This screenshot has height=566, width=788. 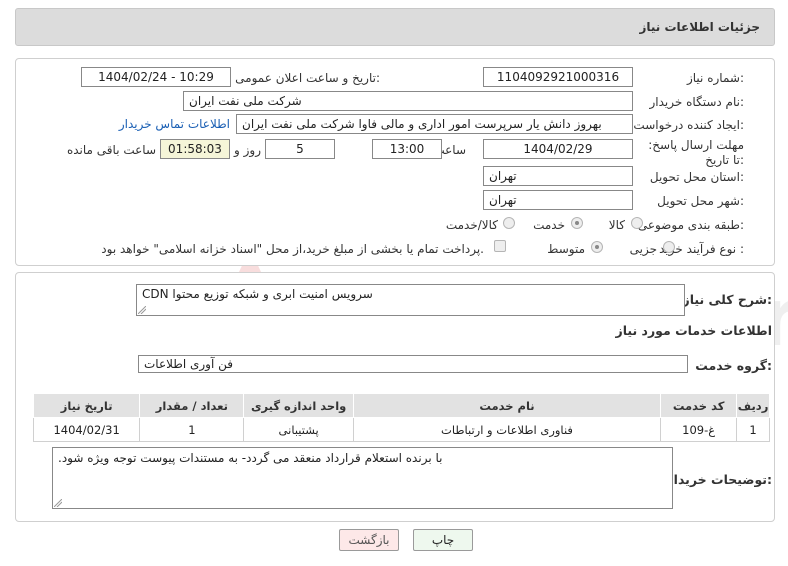 What do you see at coordinates (699, 429) in the screenshot?
I see `cell-service-code: غ-109` at bounding box center [699, 429].